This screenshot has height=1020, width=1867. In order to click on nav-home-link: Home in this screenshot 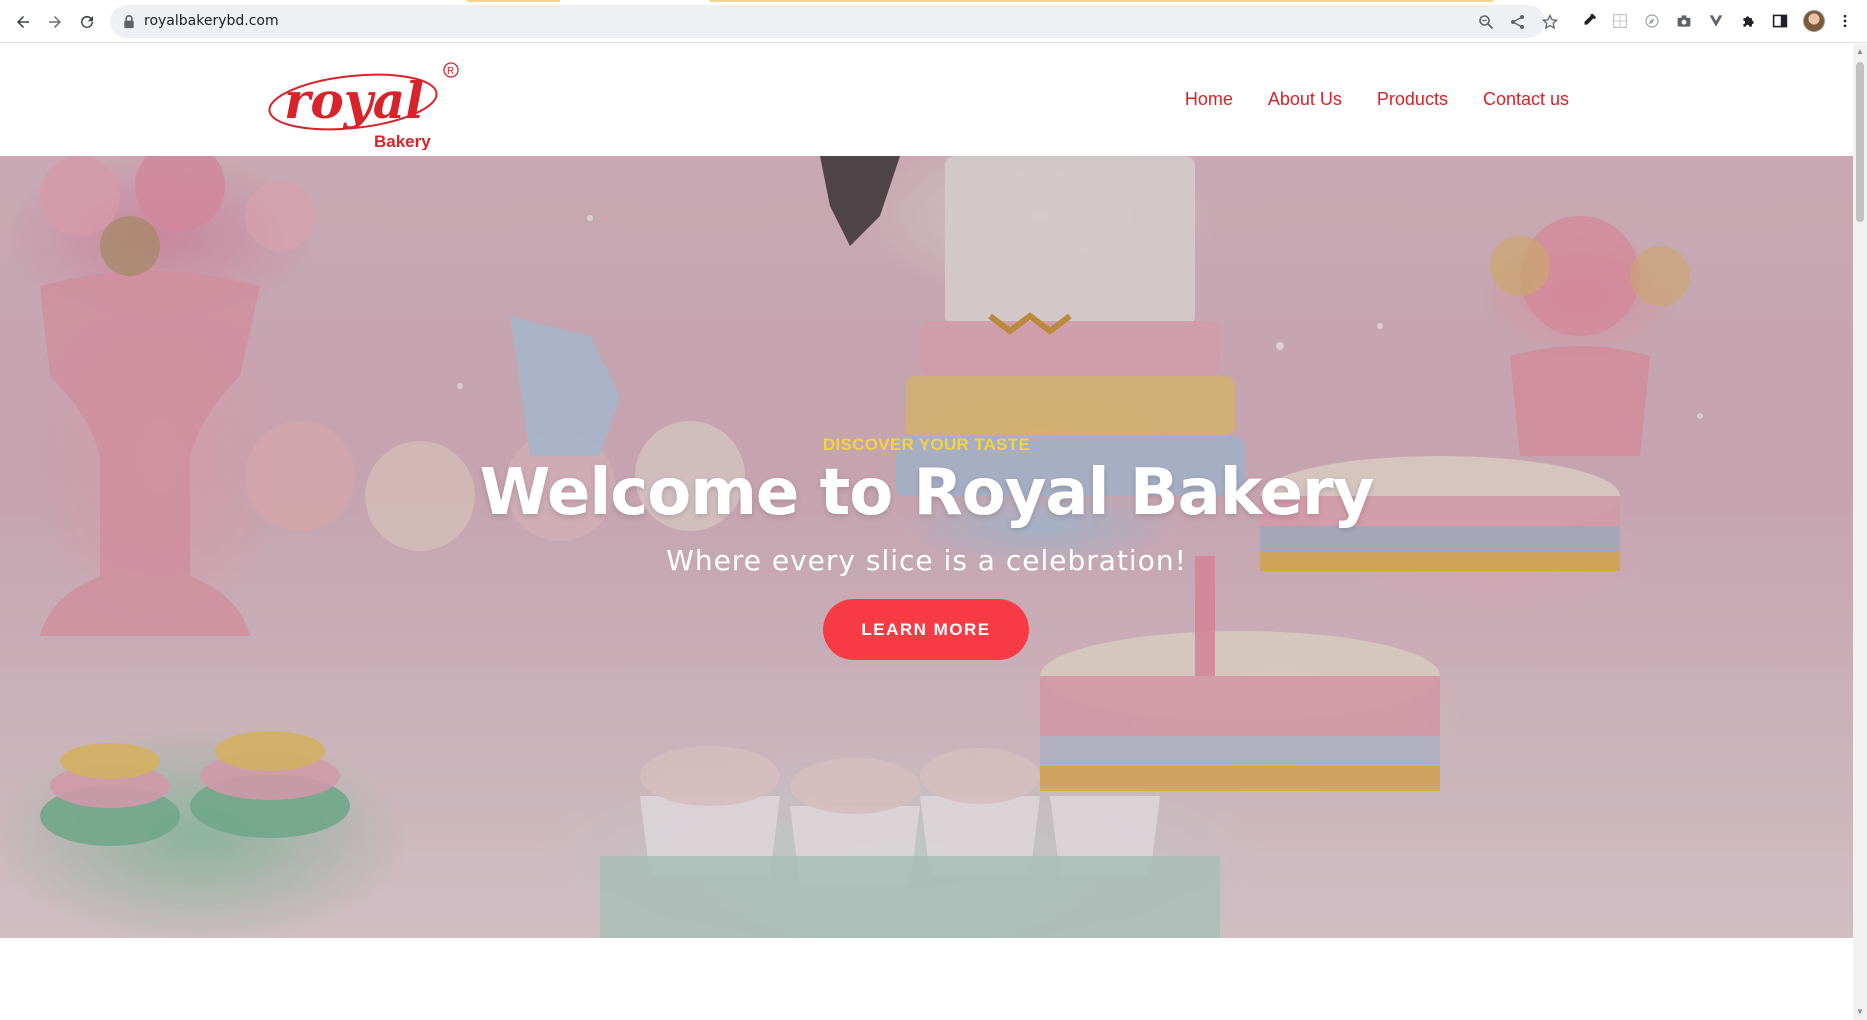, I will do `click(1209, 99)`.